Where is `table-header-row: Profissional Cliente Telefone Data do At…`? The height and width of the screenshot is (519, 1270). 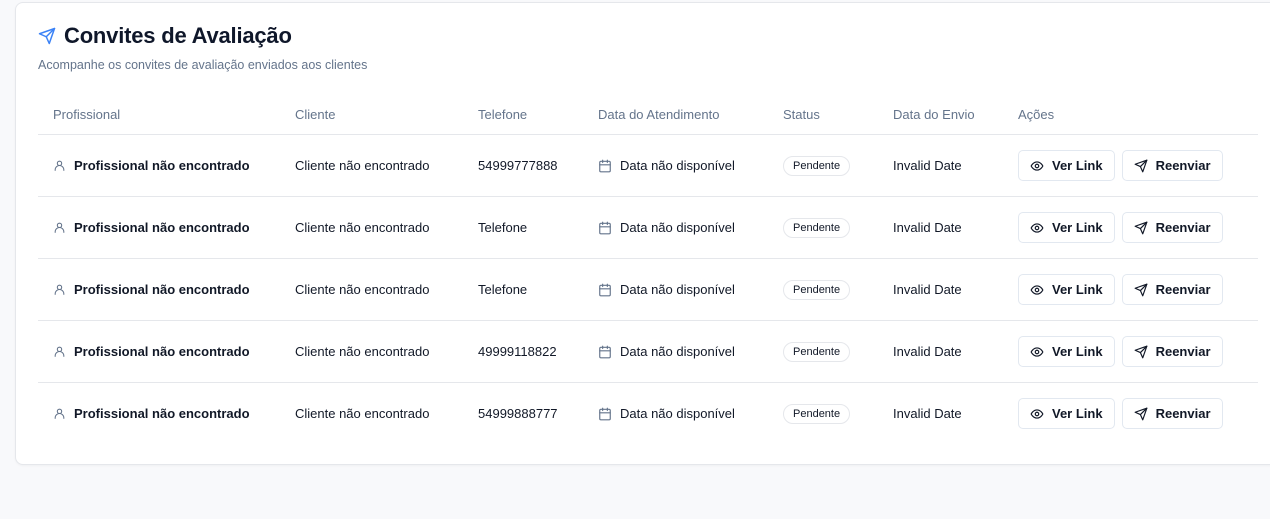 table-header-row: Profissional Cliente Telefone Data do At… is located at coordinates (648, 114).